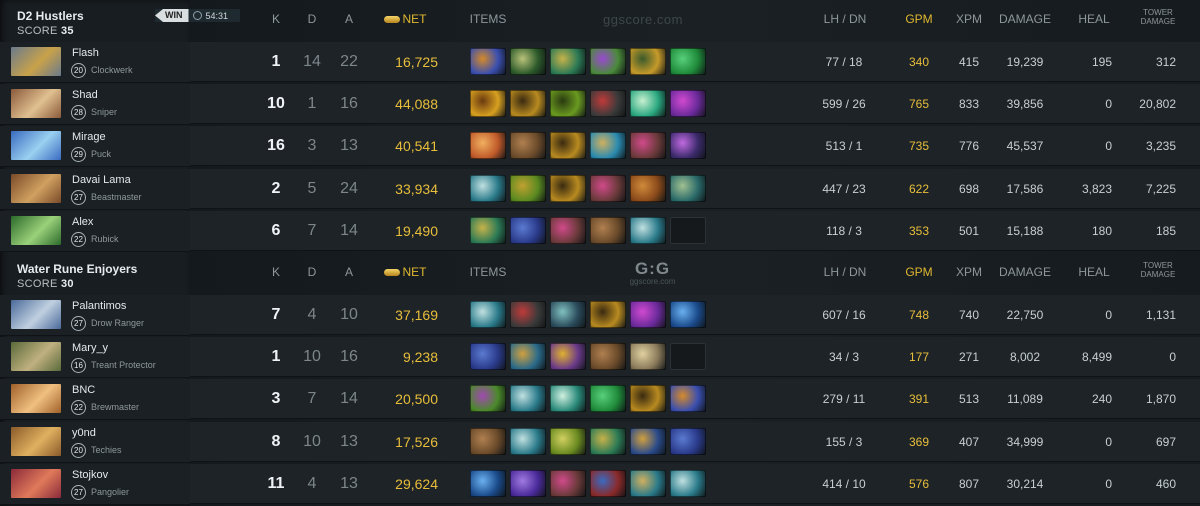 The height and width of the screenshot is (506, 1200). I want to click on player-name: Flash, so click(85, 53).